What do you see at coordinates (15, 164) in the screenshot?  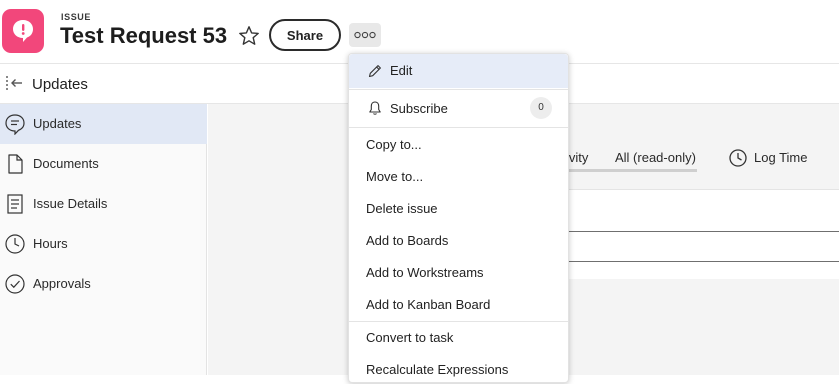 I see `document-icon` at bounding box center [15, 164].